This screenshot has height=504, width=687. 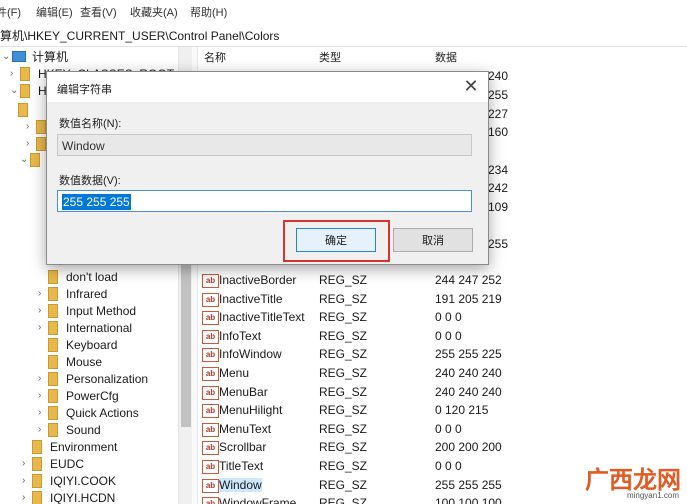 I want to click on partial-value: 240, so click(x=498, y=76).